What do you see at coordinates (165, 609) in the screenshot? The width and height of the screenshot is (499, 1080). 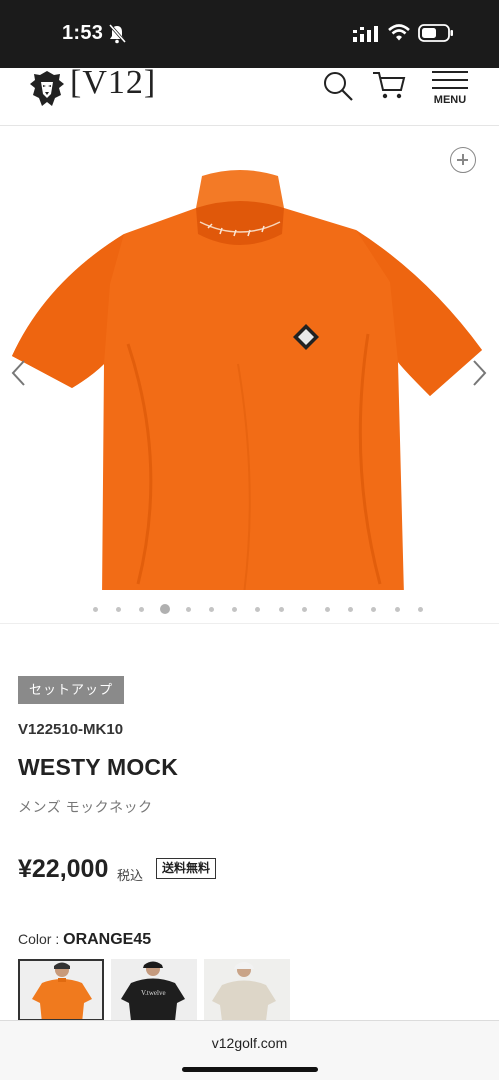 I see `slide-dot-active` at bounding box center [165, 609].